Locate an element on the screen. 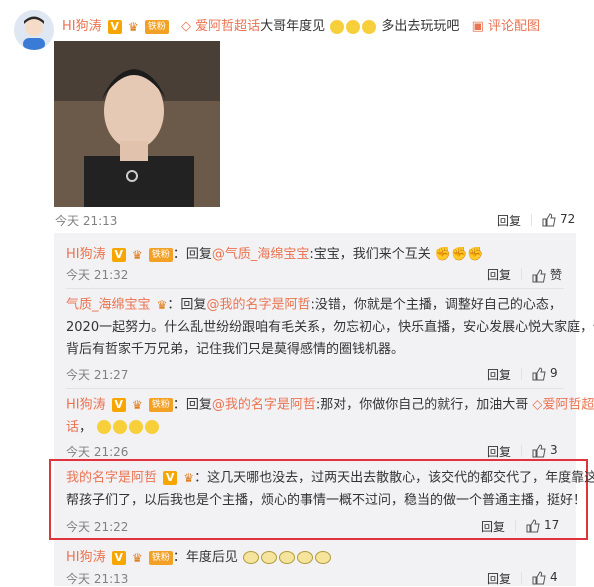 The width and height of the screenshot is (594, 587). reply-time: 今天 21:27 is located at coordinates (97, 375).